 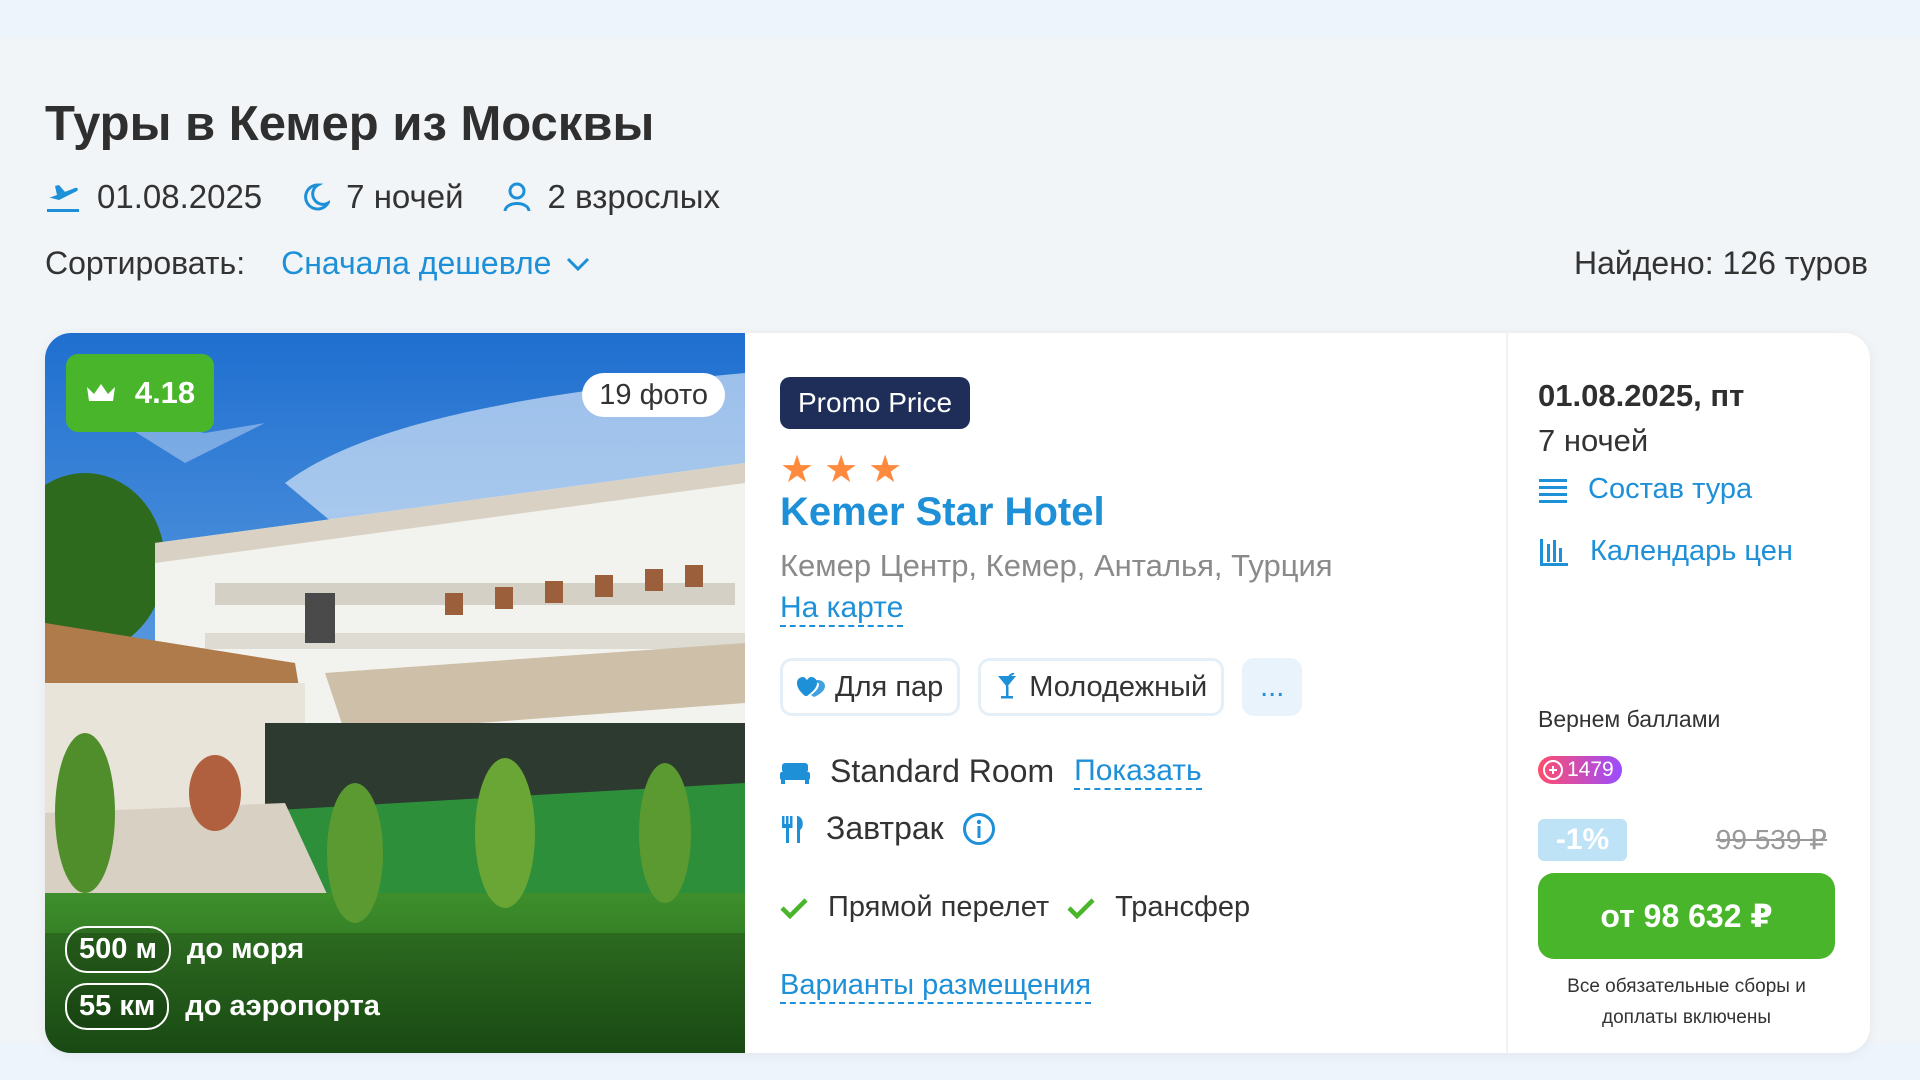 What do you see at coordinates (939, 907) in the screenshot?
I see `feature-direct-flight-text: Прямой перелет` at bounding box center [939, 907].